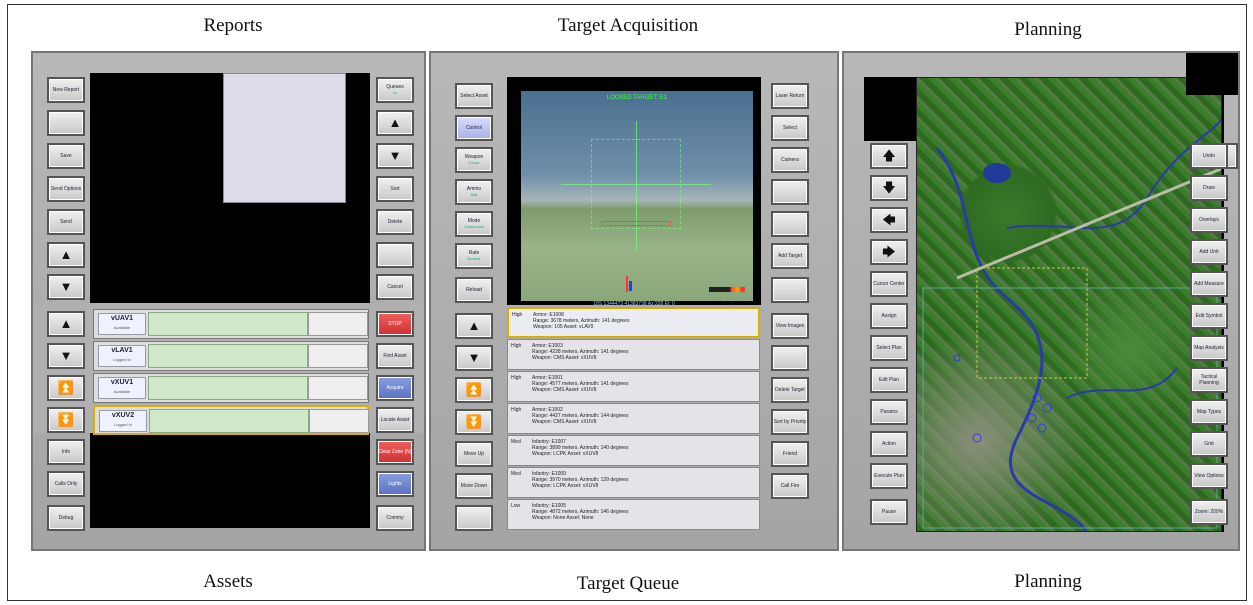  Describe the element at coordinates (395, 356) in the screenshot. I see `find-asset-button: Find Asset` at that location.